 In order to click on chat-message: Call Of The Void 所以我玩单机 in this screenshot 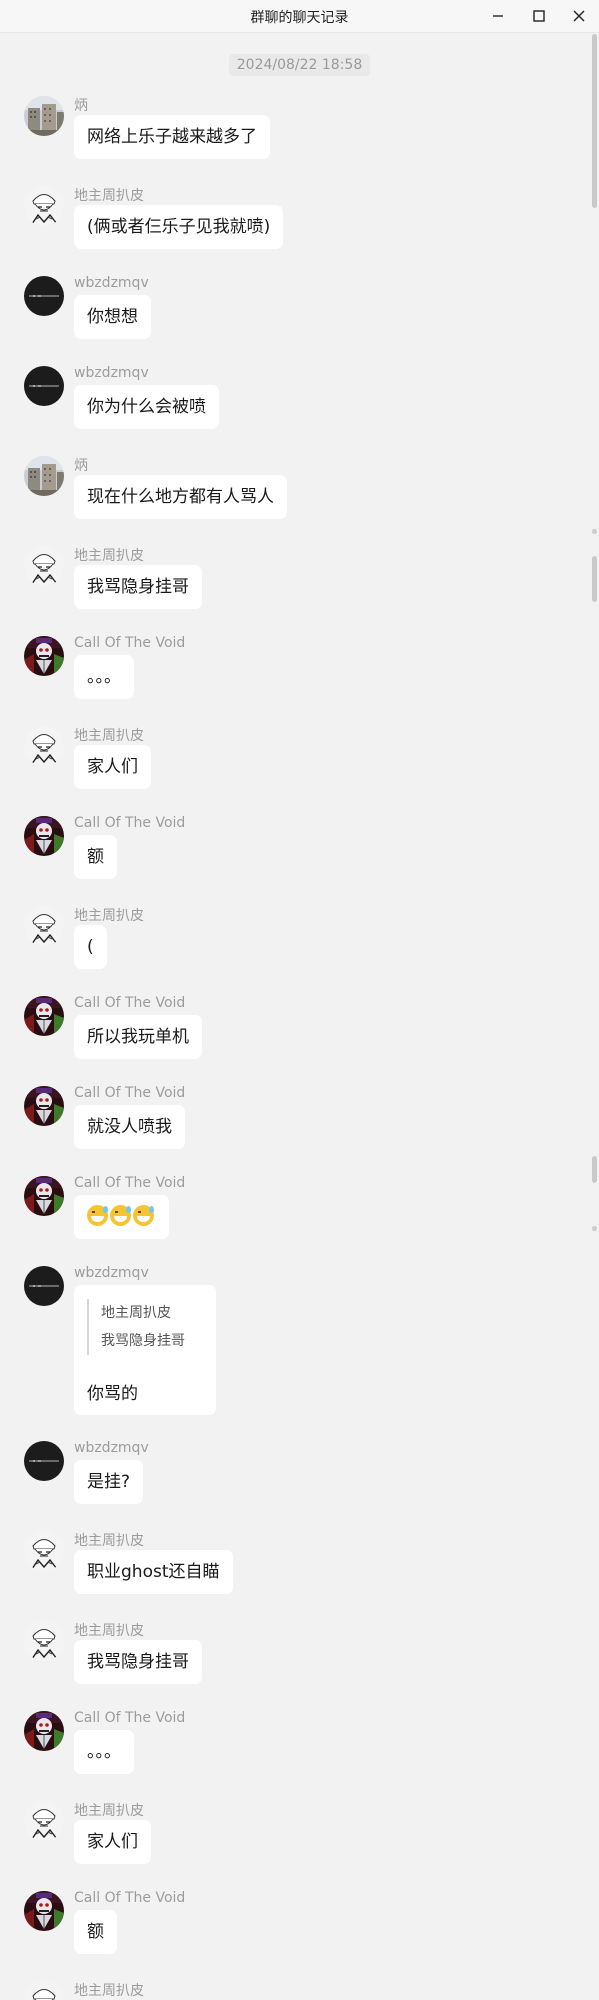, I will do `click(290, 1027)`.